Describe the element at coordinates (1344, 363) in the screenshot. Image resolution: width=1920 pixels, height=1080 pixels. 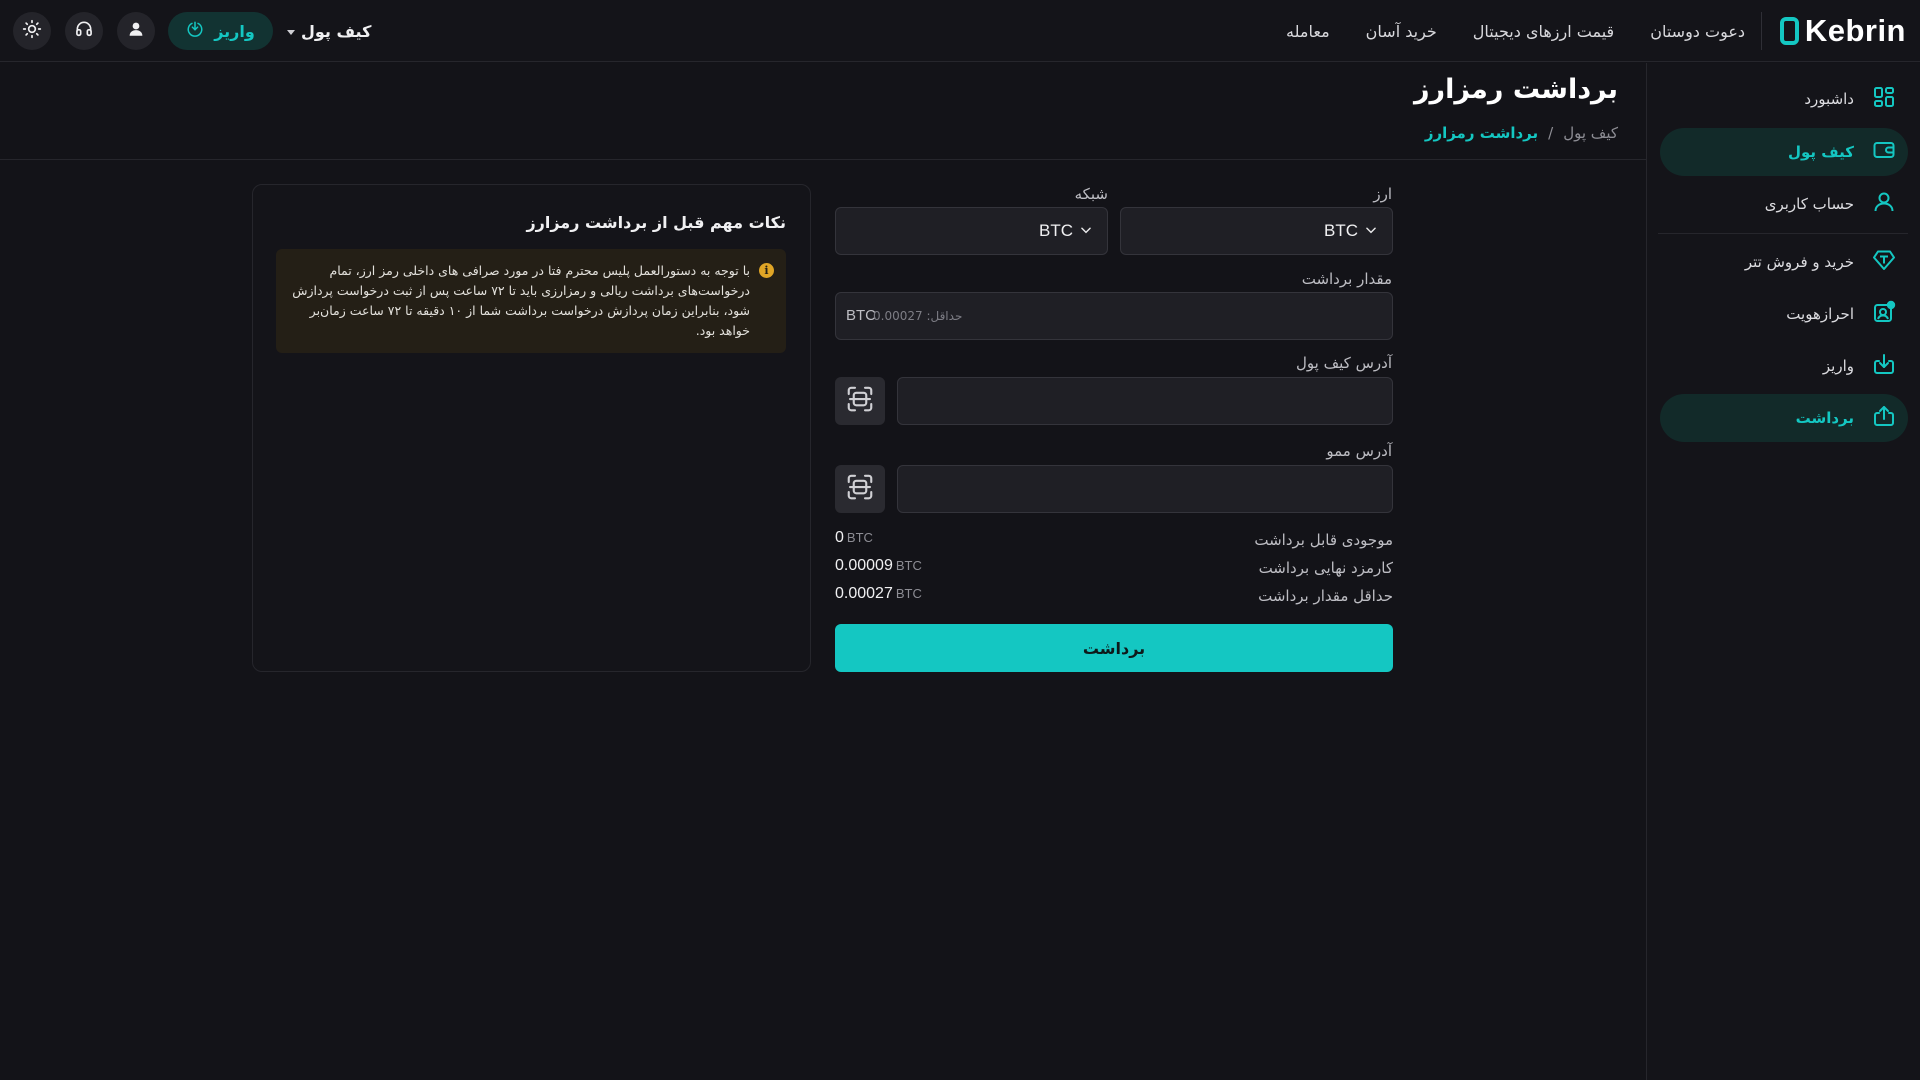
I see `wallet-address-label: آدرس کیف پول` at that location.